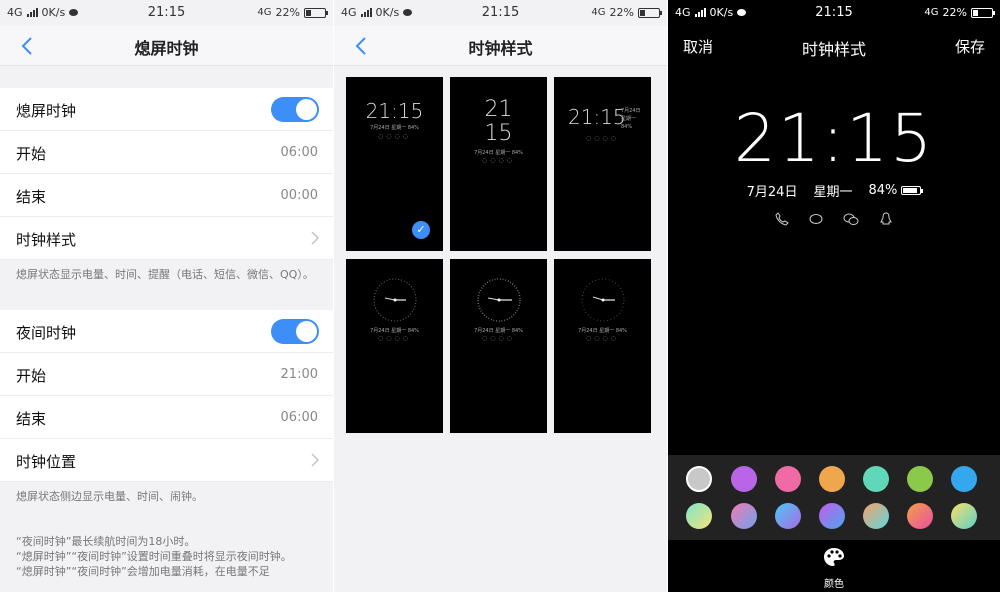 This screenshot has height=592, width=1000. I want to click on thumb-minute: 15, so click(498, 133).